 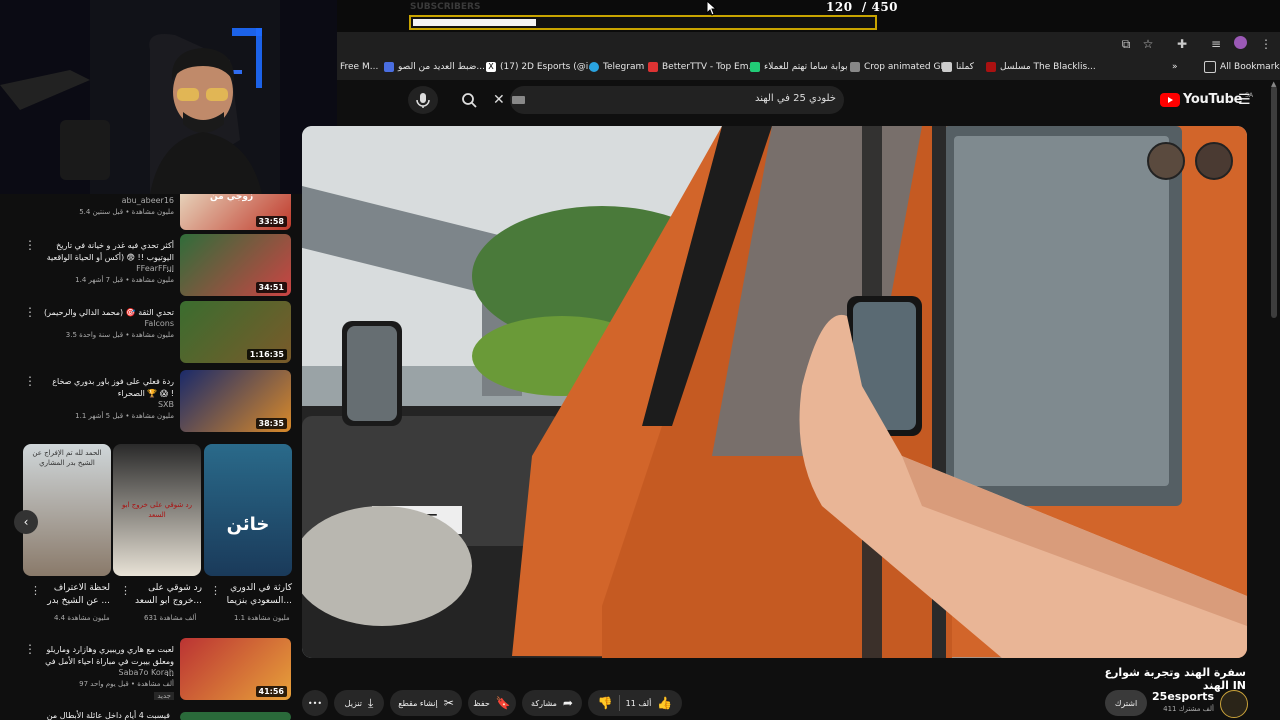 What do you see at coordinates (266, 354) in the screenshot?
I see `duration-badge: 1:16:35` at bounding box center [266, 354].